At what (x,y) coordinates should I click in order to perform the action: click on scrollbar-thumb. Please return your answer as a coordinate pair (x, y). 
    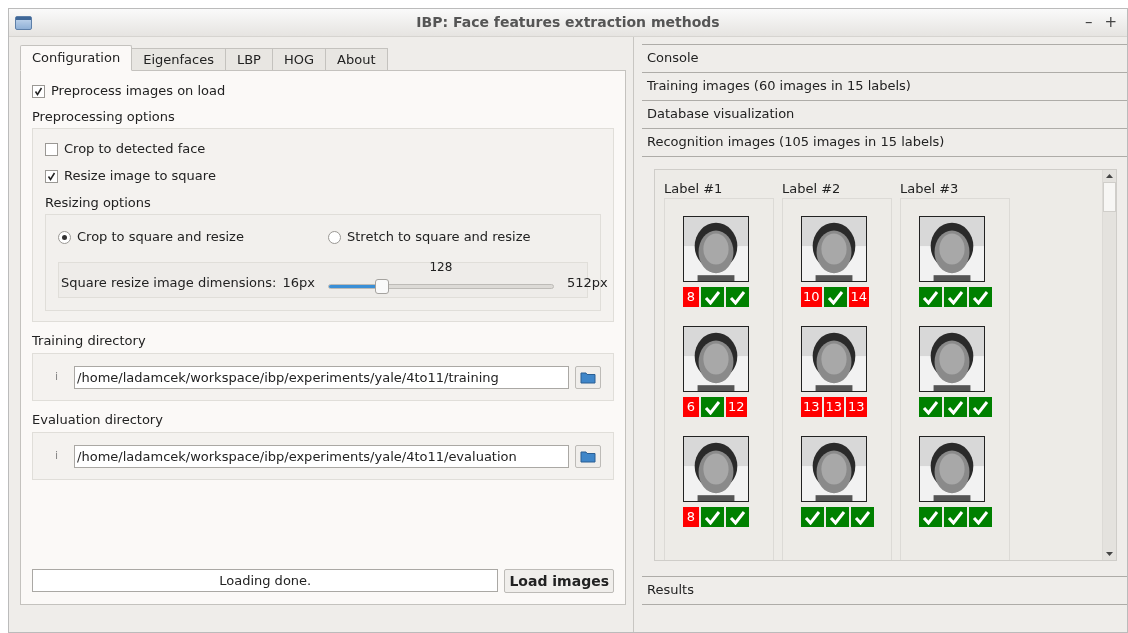
    Looking at the image, I should click on (1109, 197).